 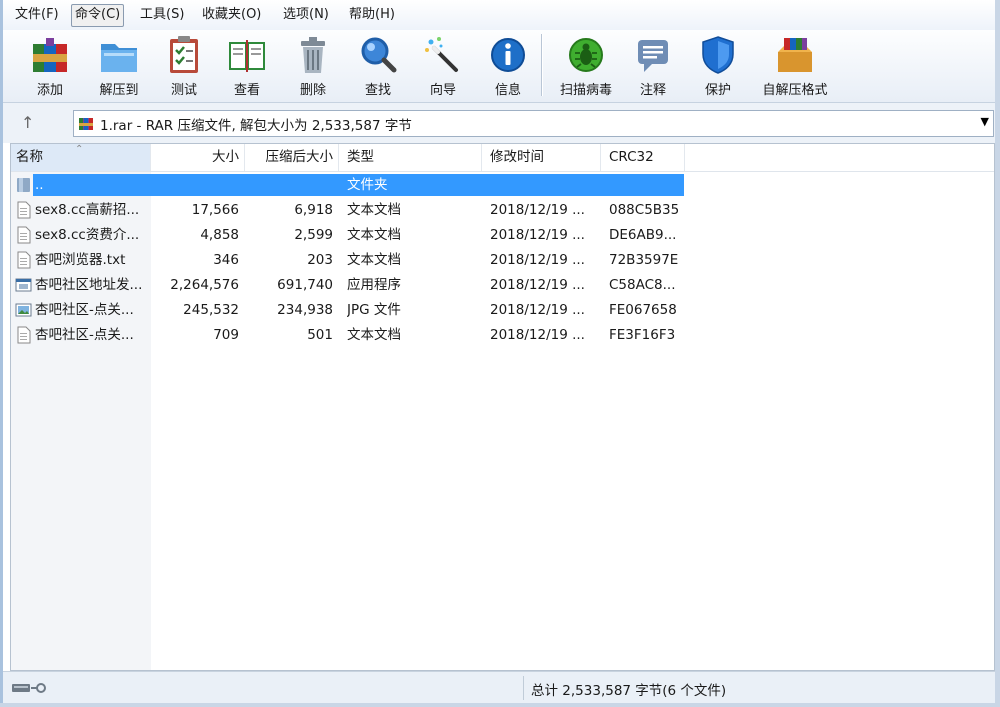 I want to click on file-crc: FE3F16F3, so click(x=642, y=335).